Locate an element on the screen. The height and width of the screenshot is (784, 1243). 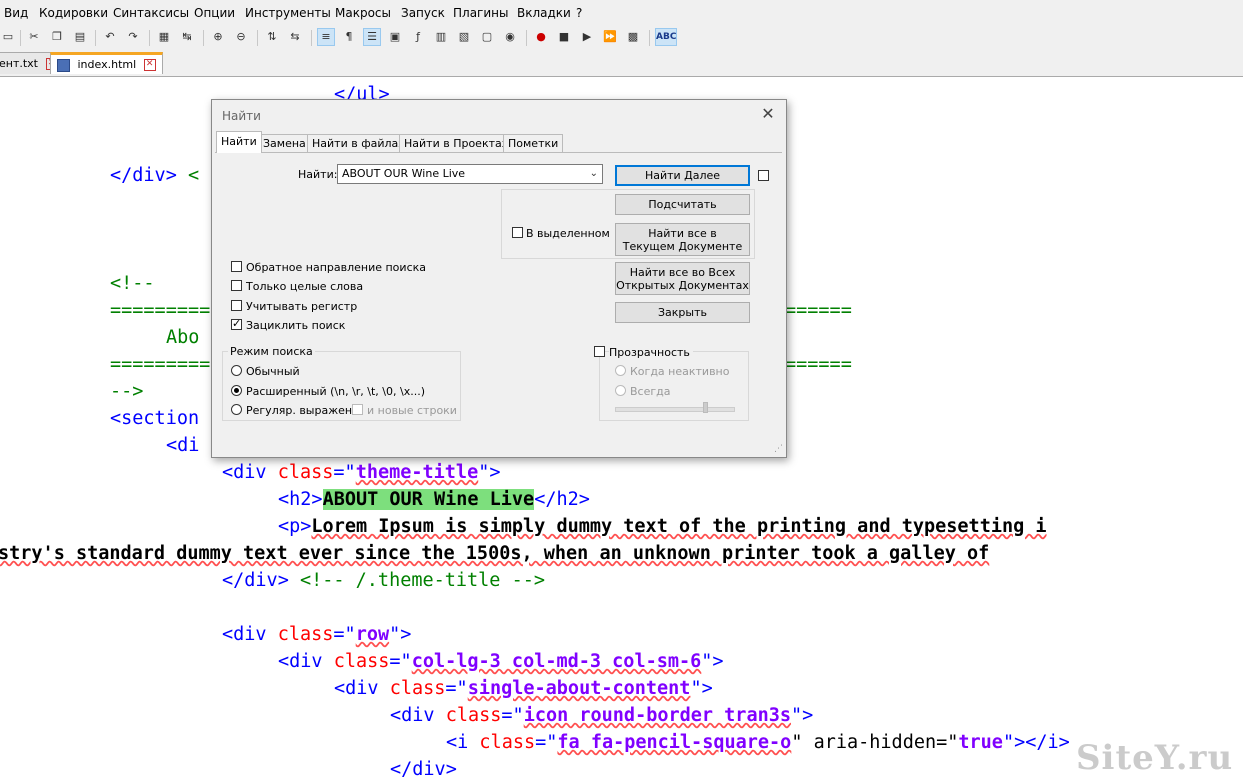
play-macro-icon: ▶ is located at coordinates (587, 37).